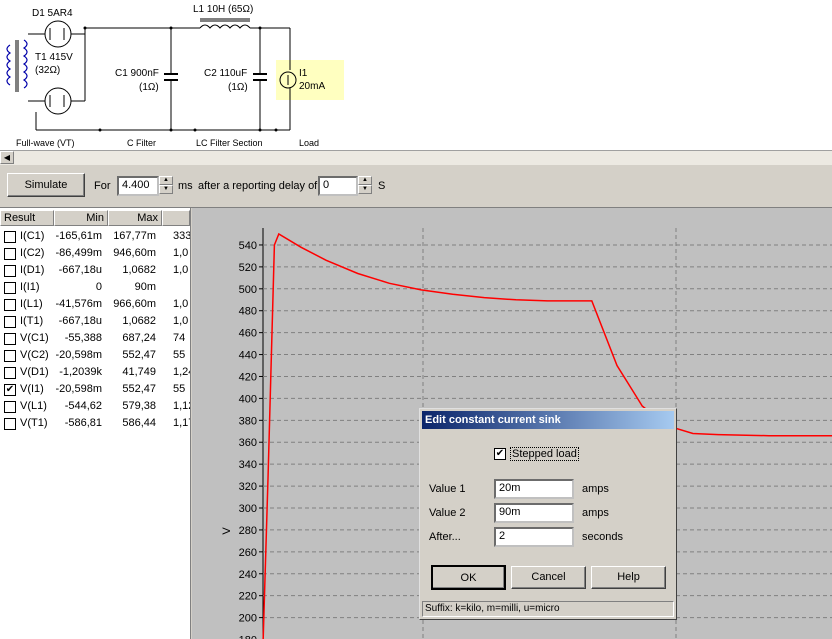  Describe the element at coordinates (139, 423) in the screenshot. I see `row-max: 586,44` at that location.